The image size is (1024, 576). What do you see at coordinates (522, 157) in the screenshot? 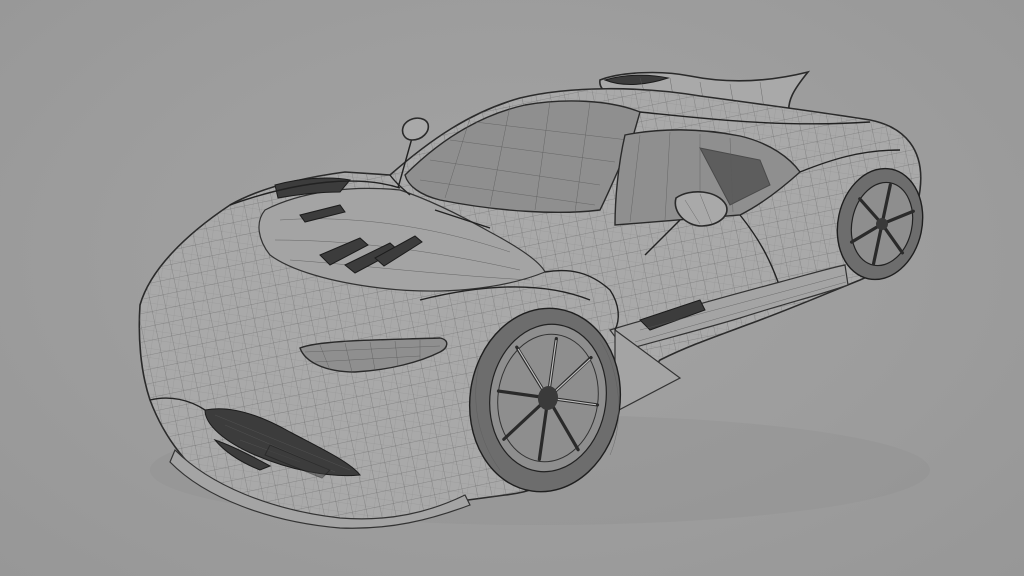
I see `windshield` at bounding box center [522, 157].